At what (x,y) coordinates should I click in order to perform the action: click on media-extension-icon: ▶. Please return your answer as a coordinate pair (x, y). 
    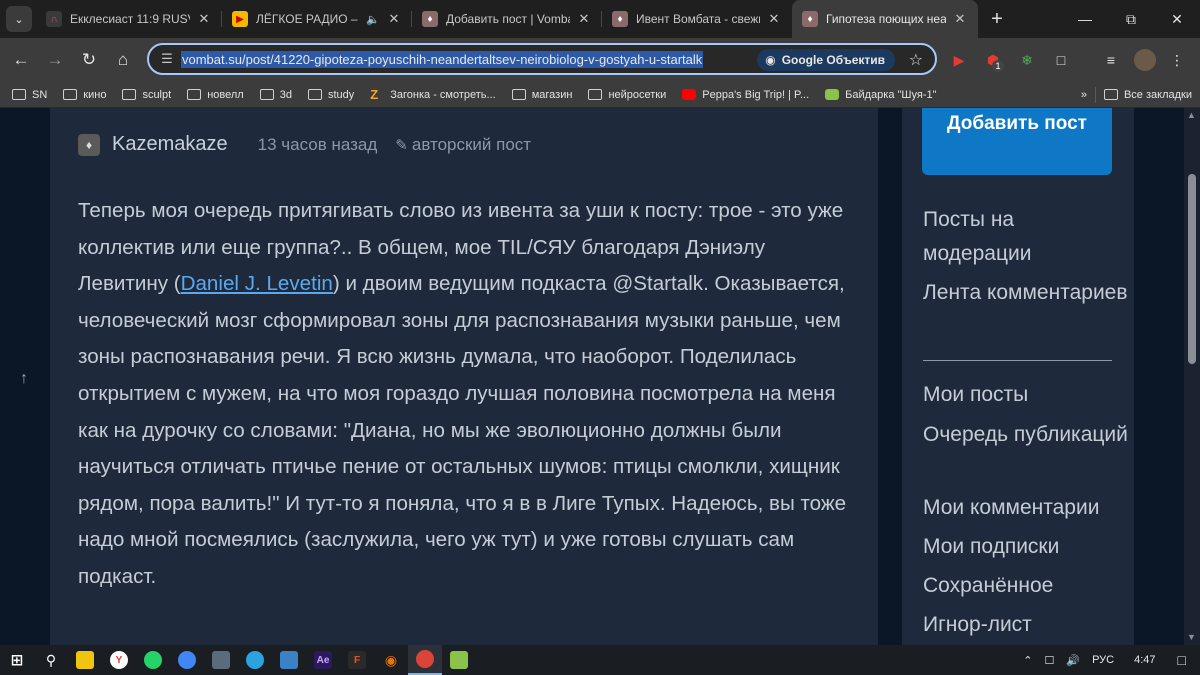
    Looking at the image, I should click on (959, 60).